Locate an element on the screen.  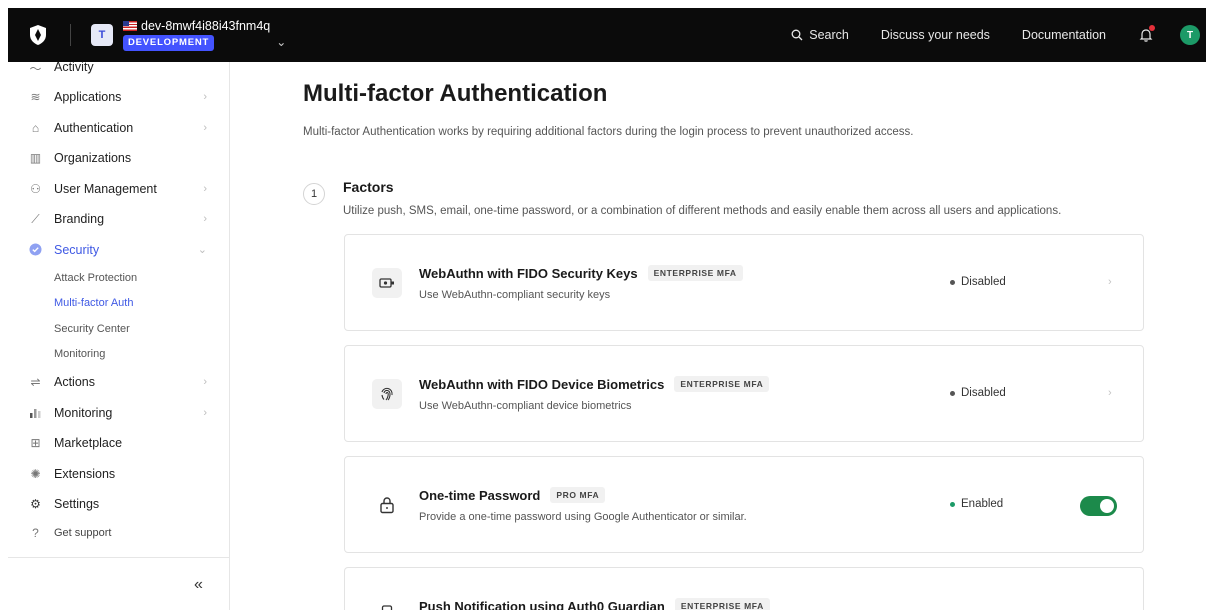
layers-icon: ≋ is located at coordinates (35, 97).